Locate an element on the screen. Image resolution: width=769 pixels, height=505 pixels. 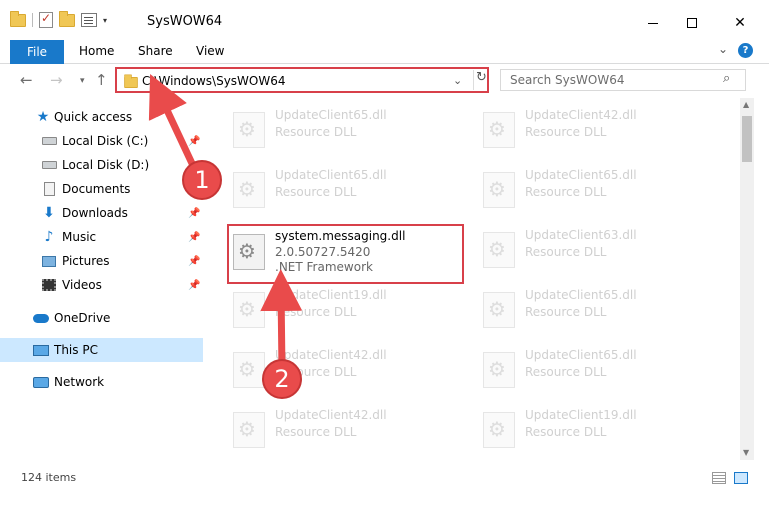
scroll-down-icon: ▼ is located at coordinates (746, 452).